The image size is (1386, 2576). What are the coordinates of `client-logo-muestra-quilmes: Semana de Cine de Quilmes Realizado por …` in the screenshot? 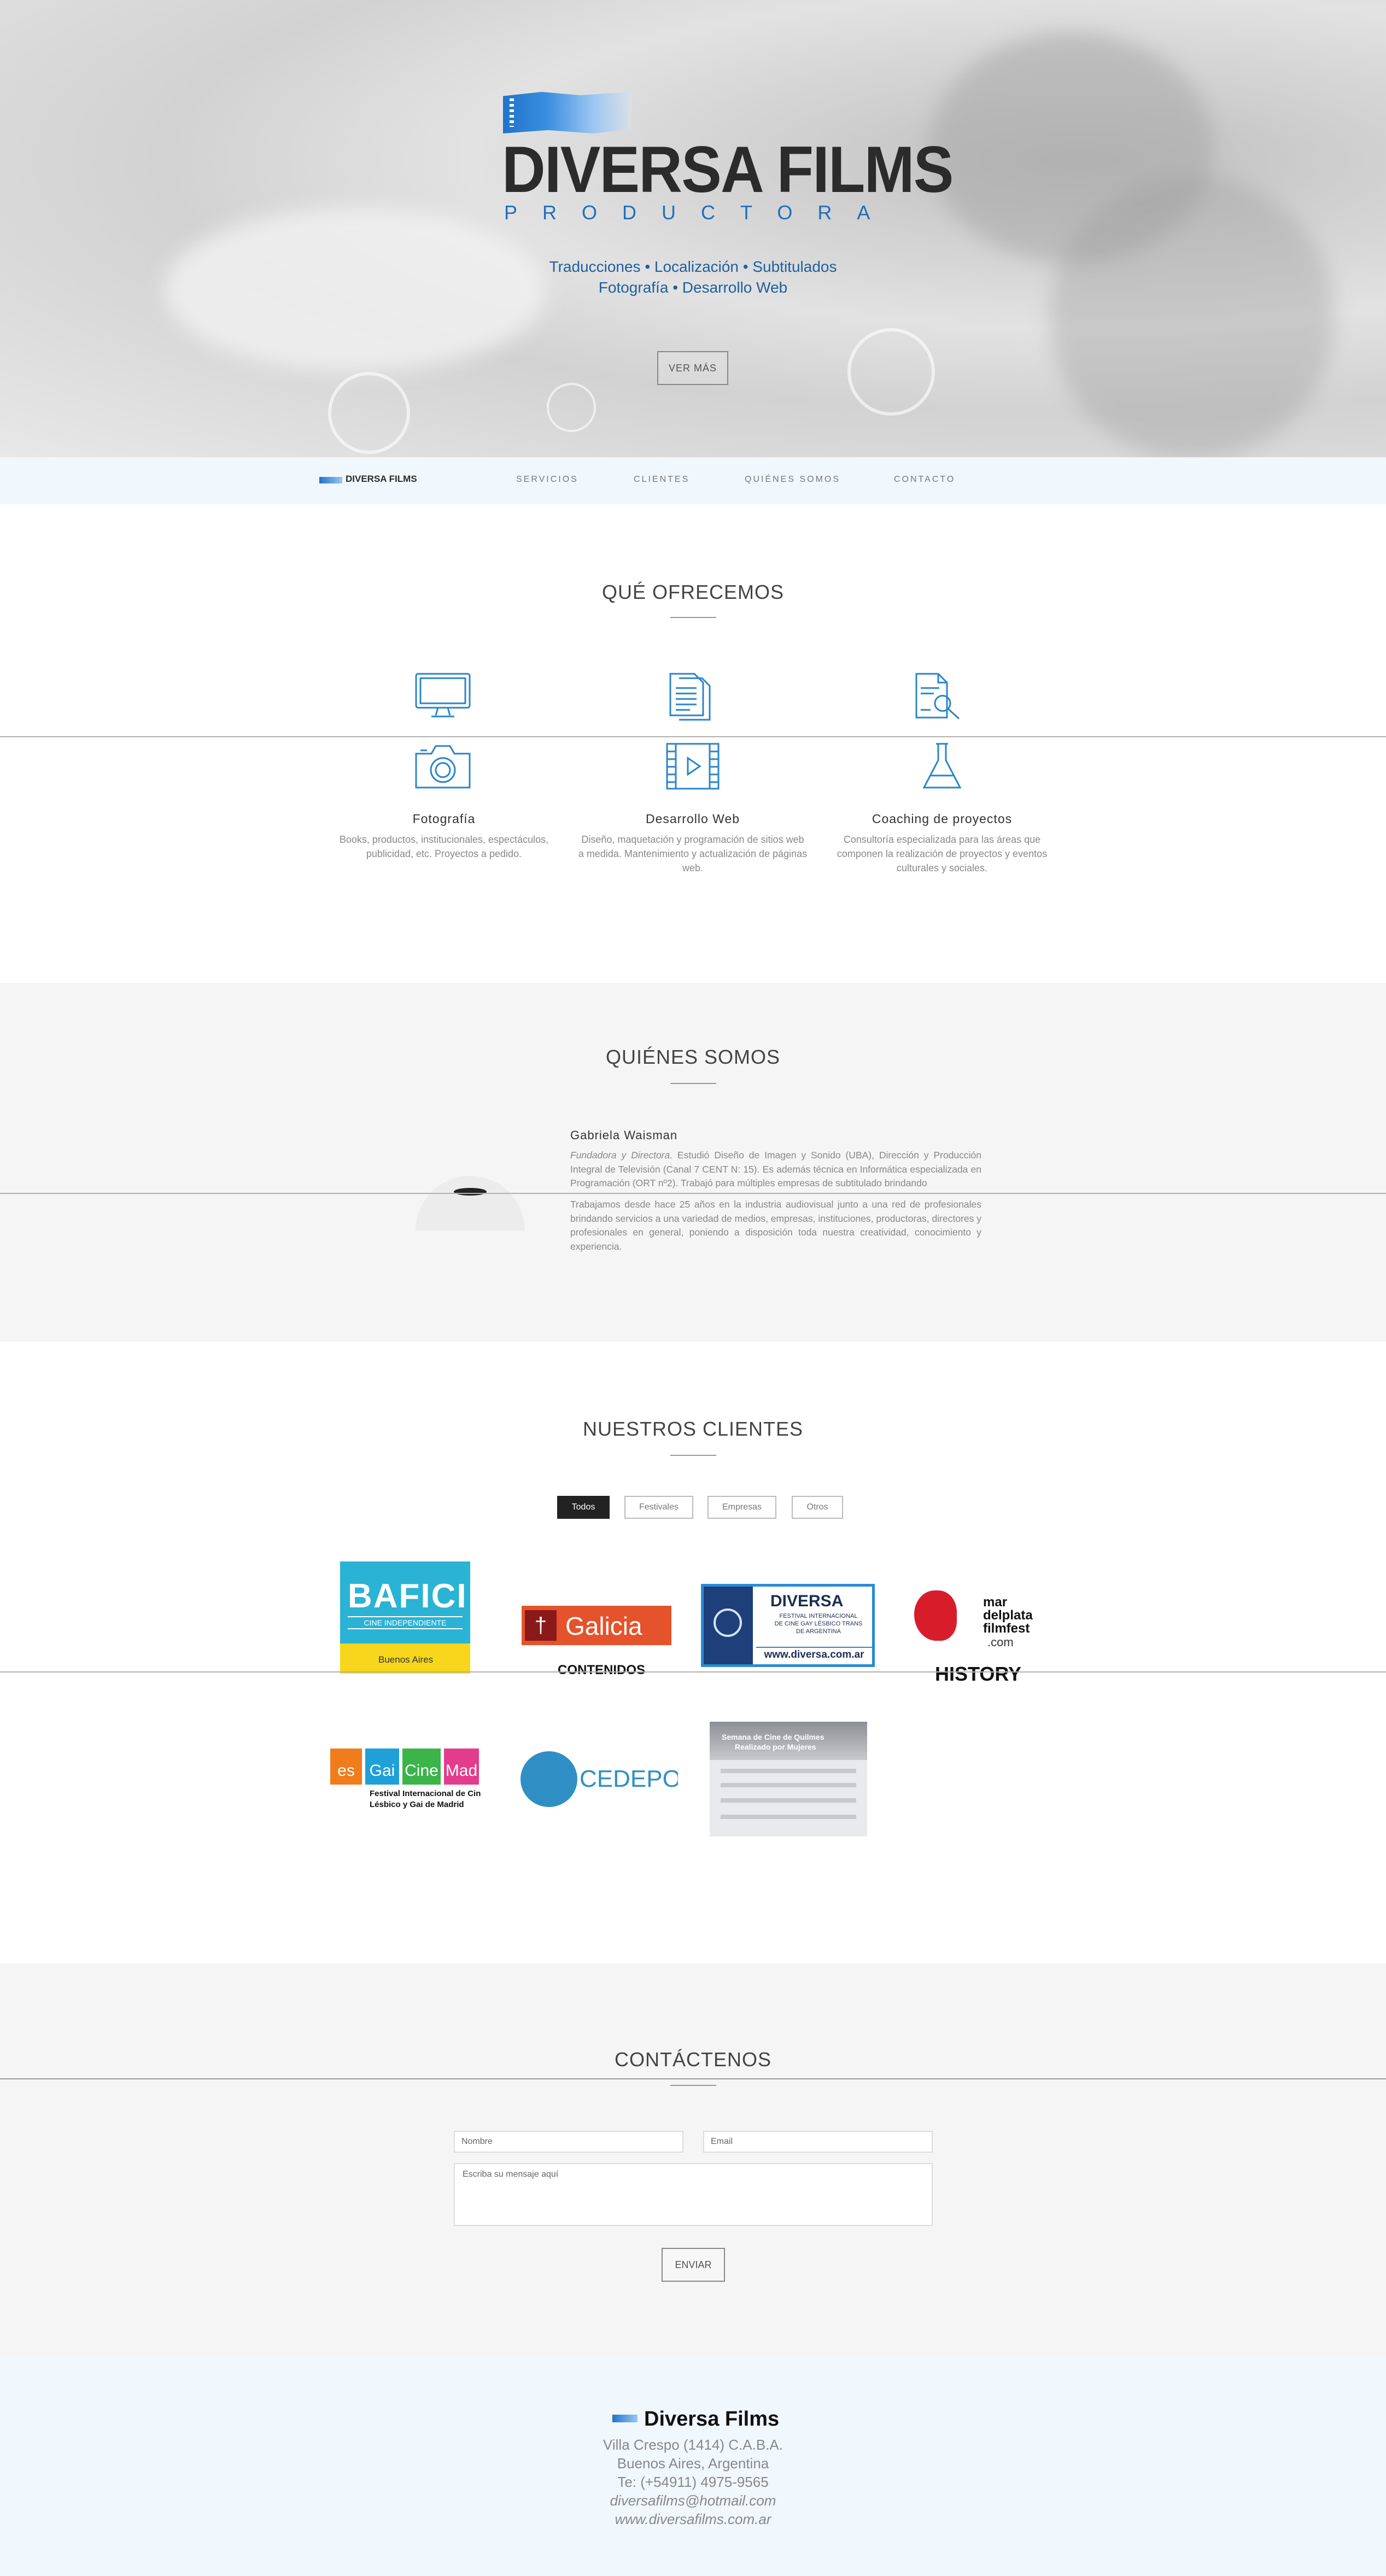 It's located at (789, 1779).